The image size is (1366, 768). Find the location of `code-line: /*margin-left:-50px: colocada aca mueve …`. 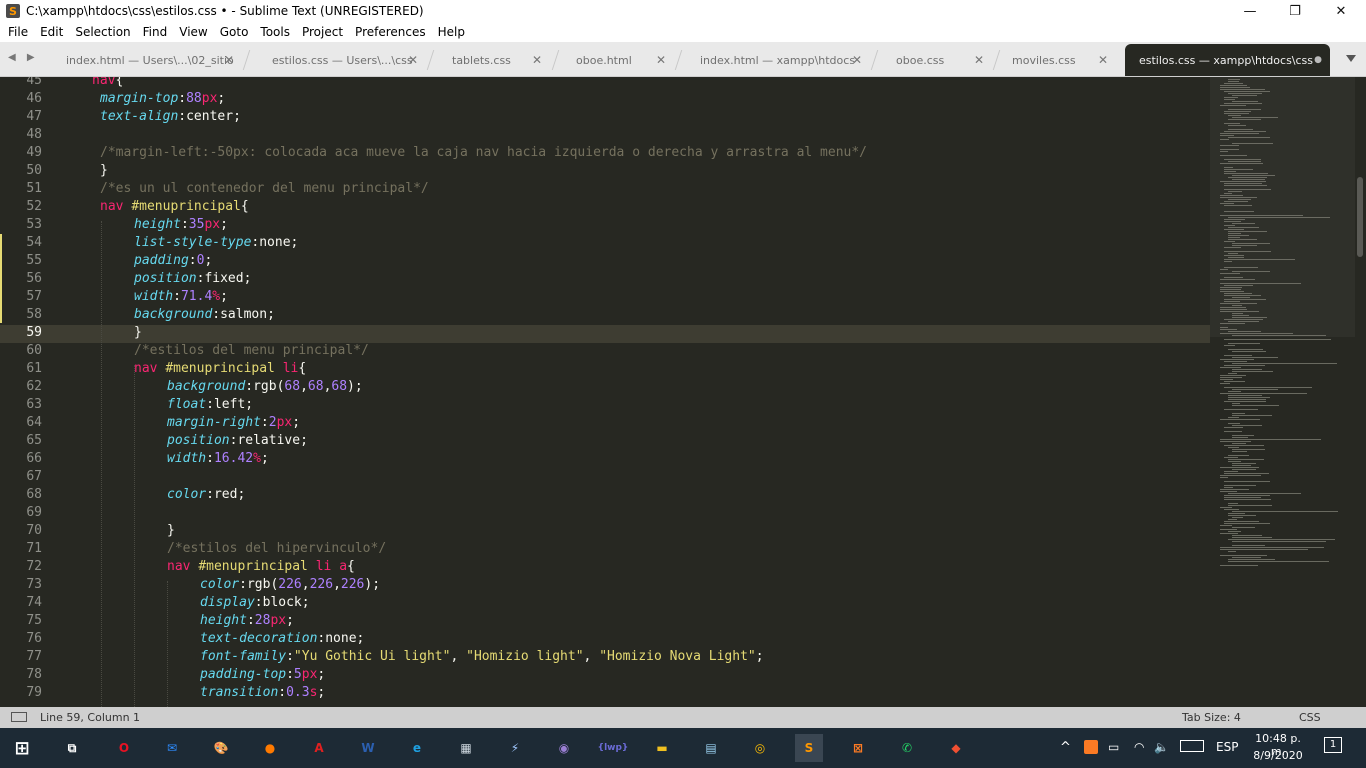

code-line: /*margin-left:-50px: colocada aca mueve … is located at coordinates (483, 153).